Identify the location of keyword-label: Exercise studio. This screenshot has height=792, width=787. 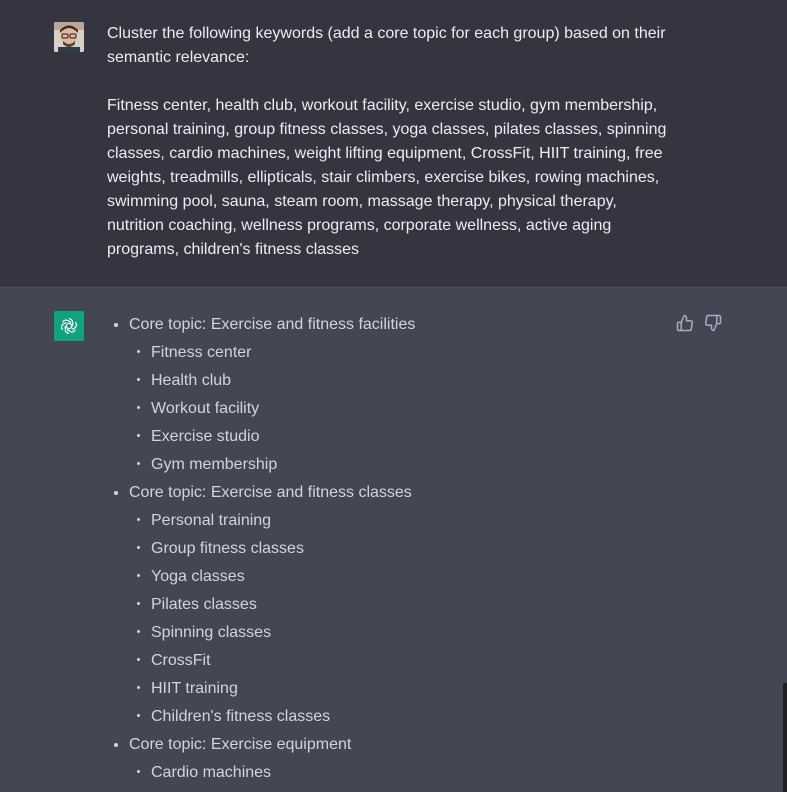
(205, 436).